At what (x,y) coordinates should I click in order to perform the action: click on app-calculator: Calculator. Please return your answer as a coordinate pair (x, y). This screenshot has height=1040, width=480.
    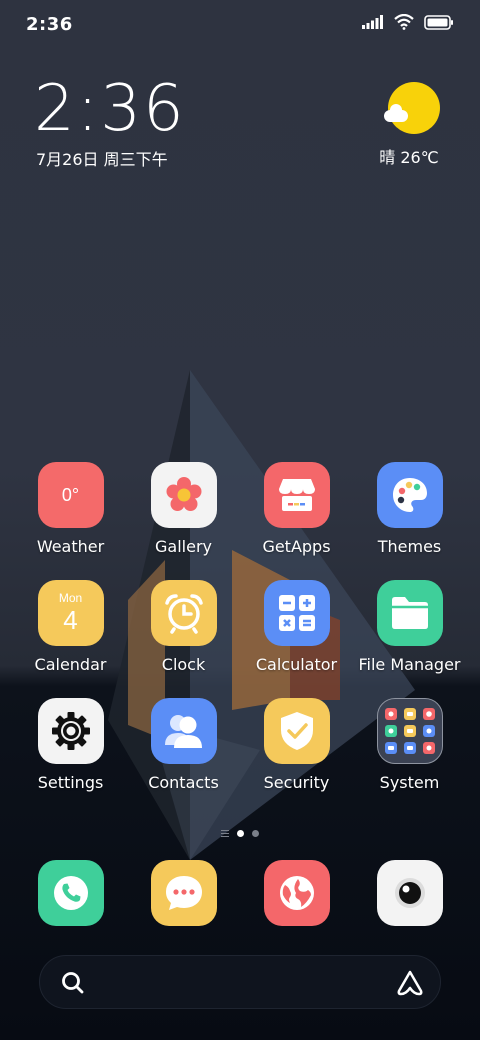
    Looking at the image, I should click on (296, 627).